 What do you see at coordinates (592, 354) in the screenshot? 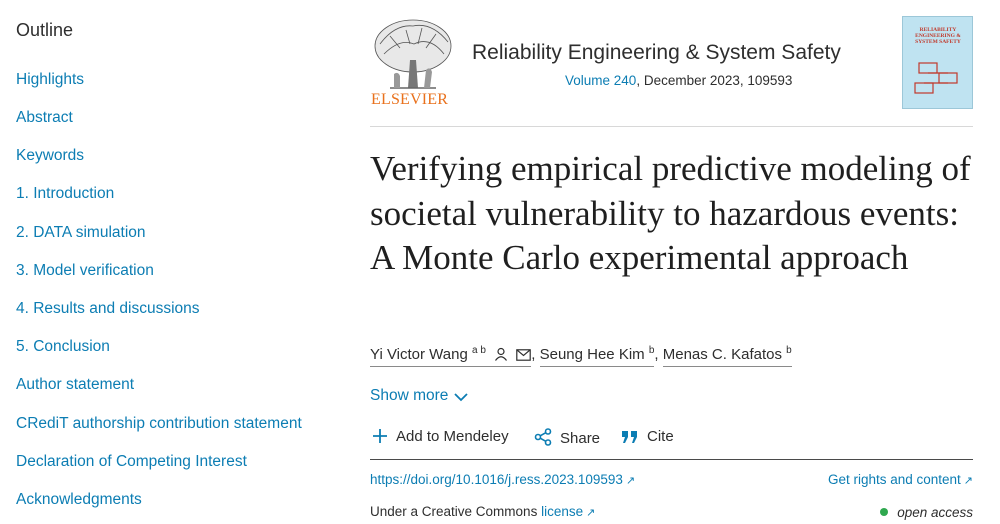
I see `author-name: Seung Hee Kim` at bounding box center [592, 354].